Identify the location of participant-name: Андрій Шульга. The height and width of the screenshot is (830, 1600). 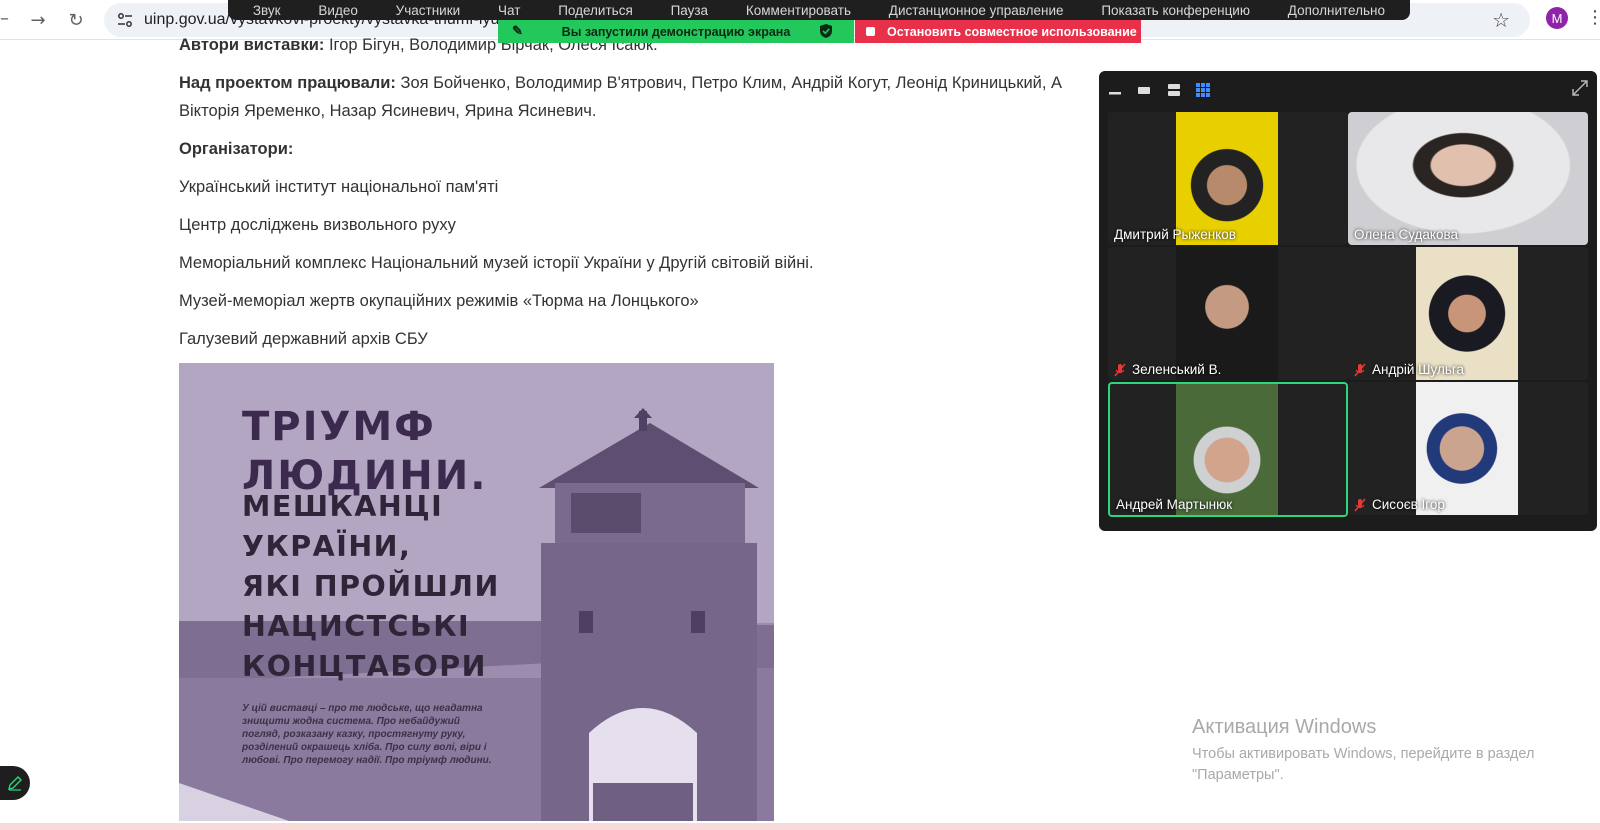
(1409, 369).